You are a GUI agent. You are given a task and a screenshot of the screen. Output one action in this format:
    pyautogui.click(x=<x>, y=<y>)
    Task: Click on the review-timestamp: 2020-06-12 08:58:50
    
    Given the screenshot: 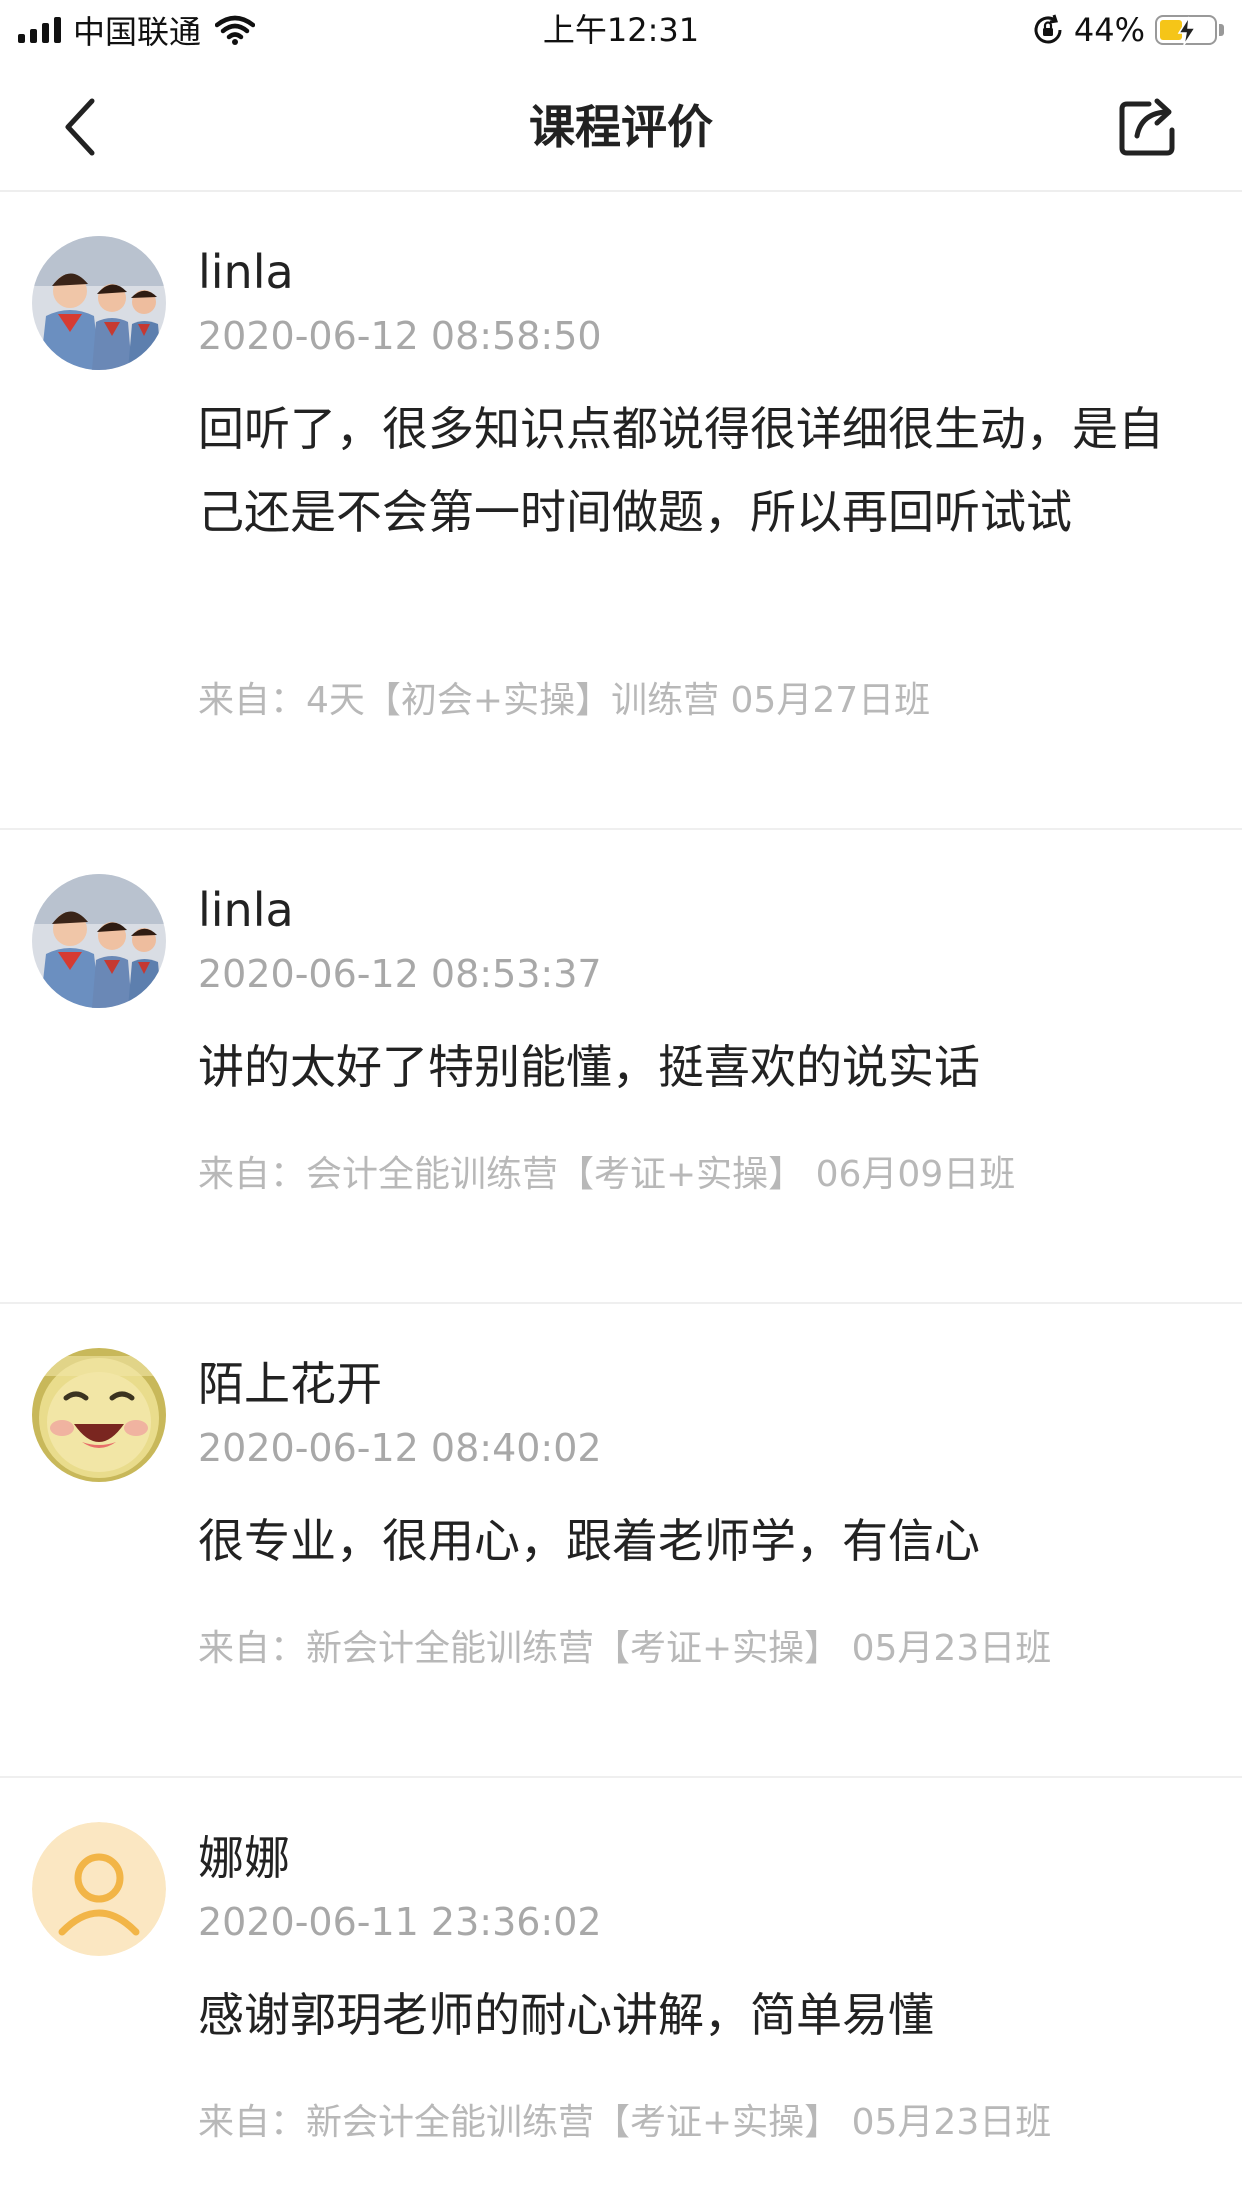 What is the action you would take?
    pyautogui.click(x=400, y=336)
    